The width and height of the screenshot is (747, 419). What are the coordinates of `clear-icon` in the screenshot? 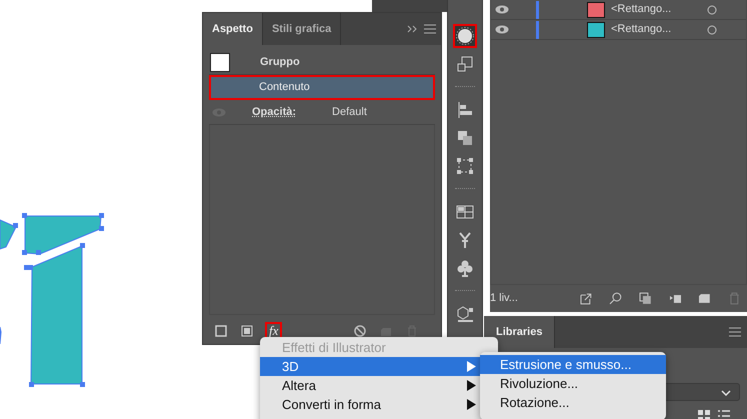 It's located at (360, 331).